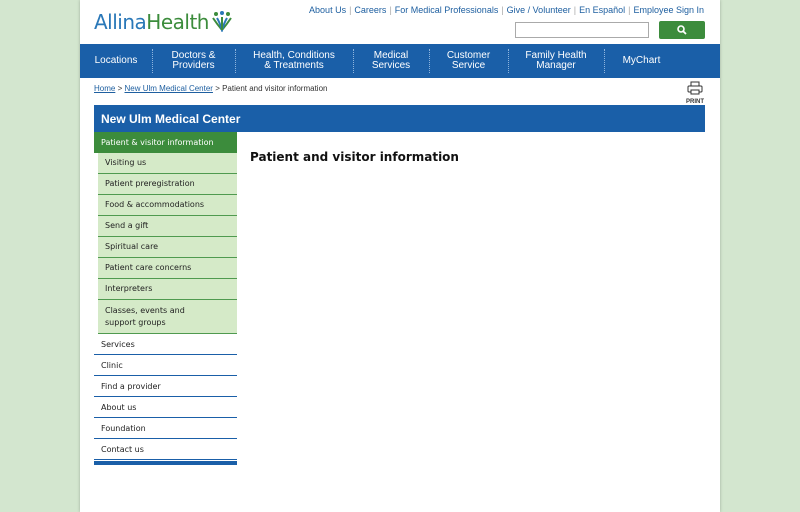 This screenshot has height=512, width=800. Describe the element at coordinates (177, 22) in the screenshot. I see `logo-text-health: Health` at that location.